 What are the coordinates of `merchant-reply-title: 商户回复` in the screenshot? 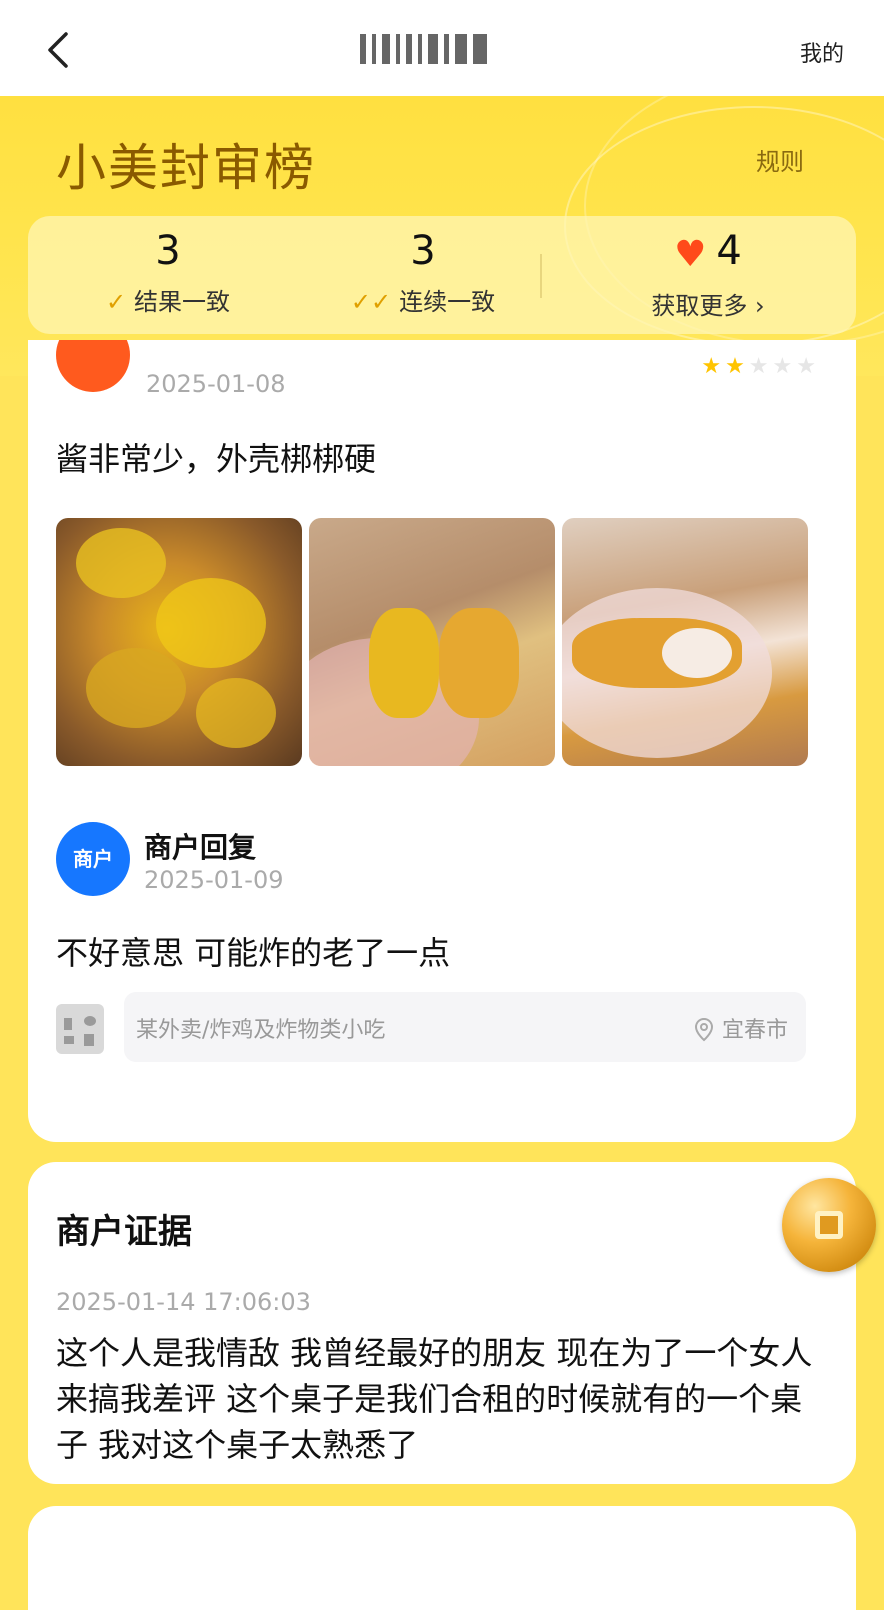 It's located at (200, 847).